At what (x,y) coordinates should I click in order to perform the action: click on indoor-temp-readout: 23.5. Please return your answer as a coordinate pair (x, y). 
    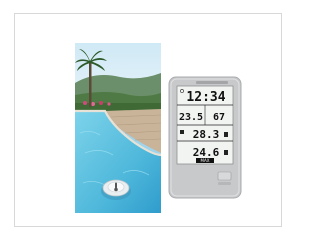
    Looking at the image, I should click on (191, 117).